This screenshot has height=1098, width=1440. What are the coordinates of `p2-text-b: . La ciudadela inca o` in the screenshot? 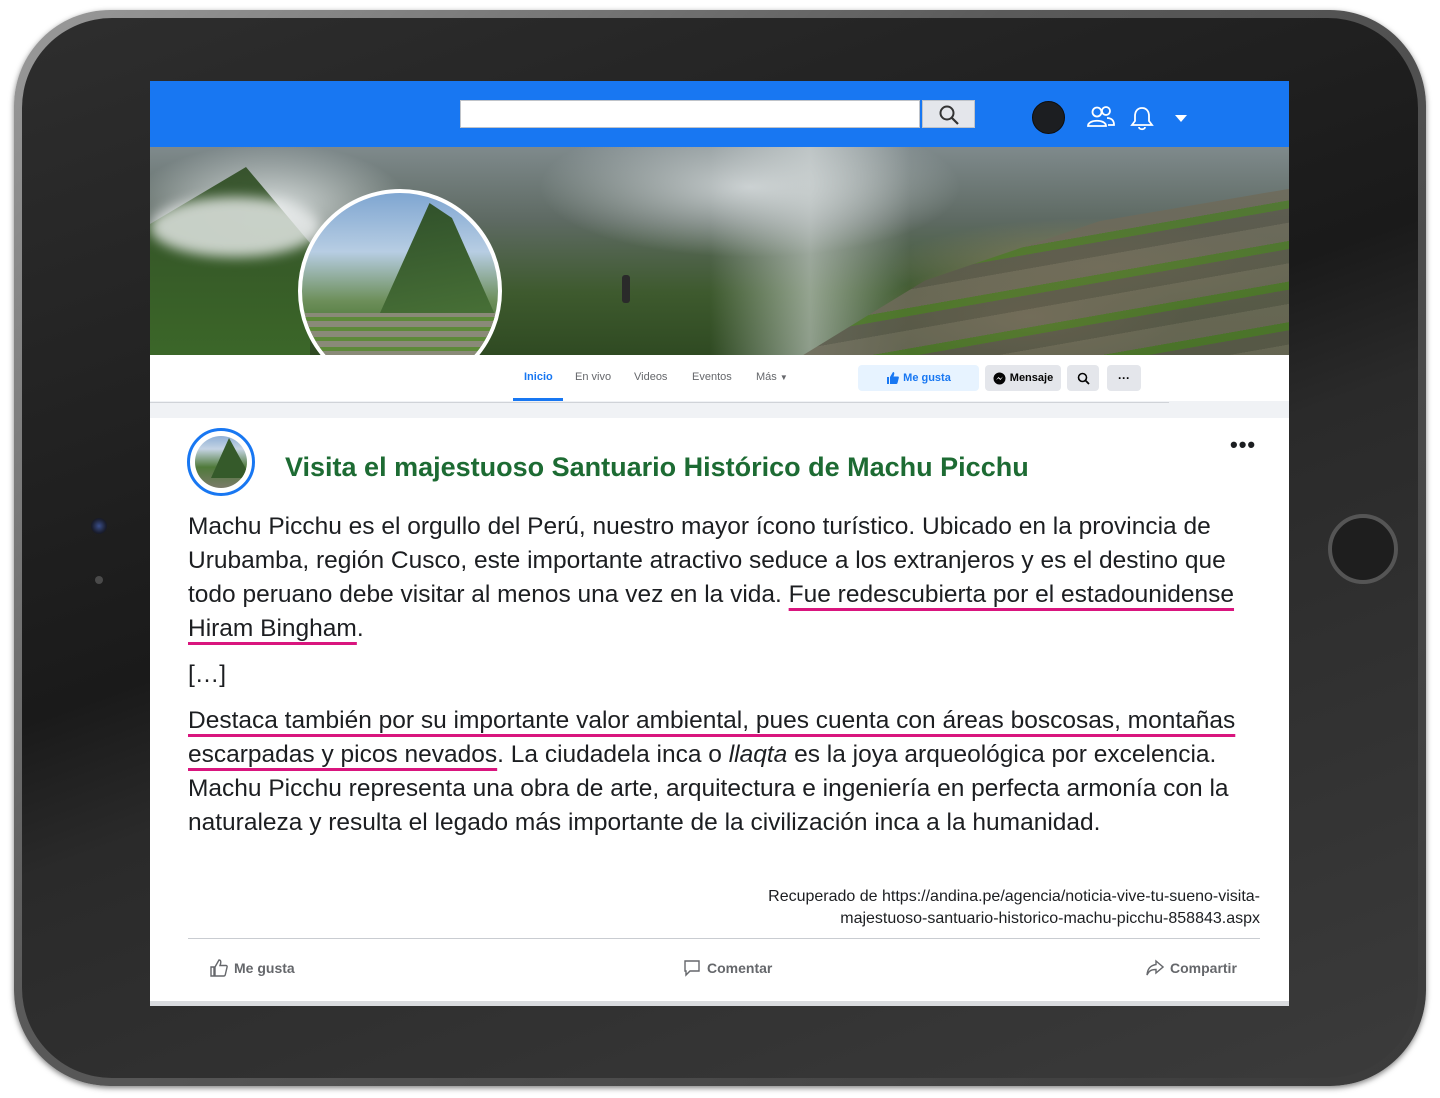 It's located at (613, 754).